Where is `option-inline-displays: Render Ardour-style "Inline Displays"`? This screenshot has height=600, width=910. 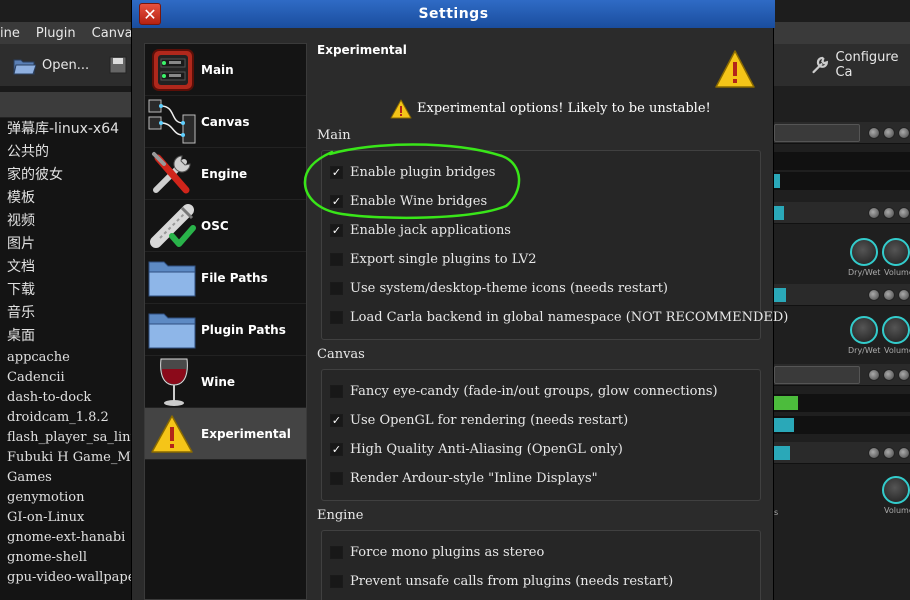 option-inline-displays: Render Ardour-style "Inline Displays" is located at coordinates (464, 478).